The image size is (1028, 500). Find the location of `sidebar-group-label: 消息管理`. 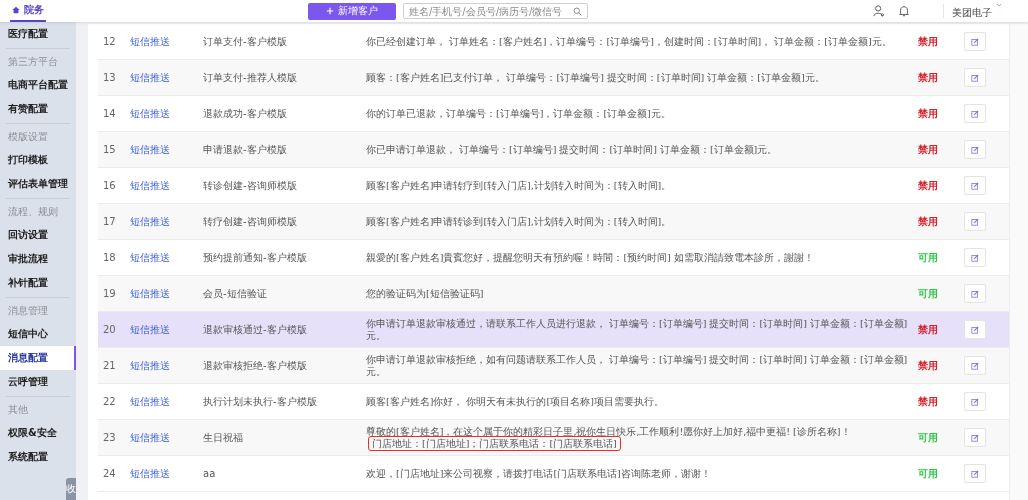

sidebar-group-label: 消息管理 is located at coordinates (28, 311).